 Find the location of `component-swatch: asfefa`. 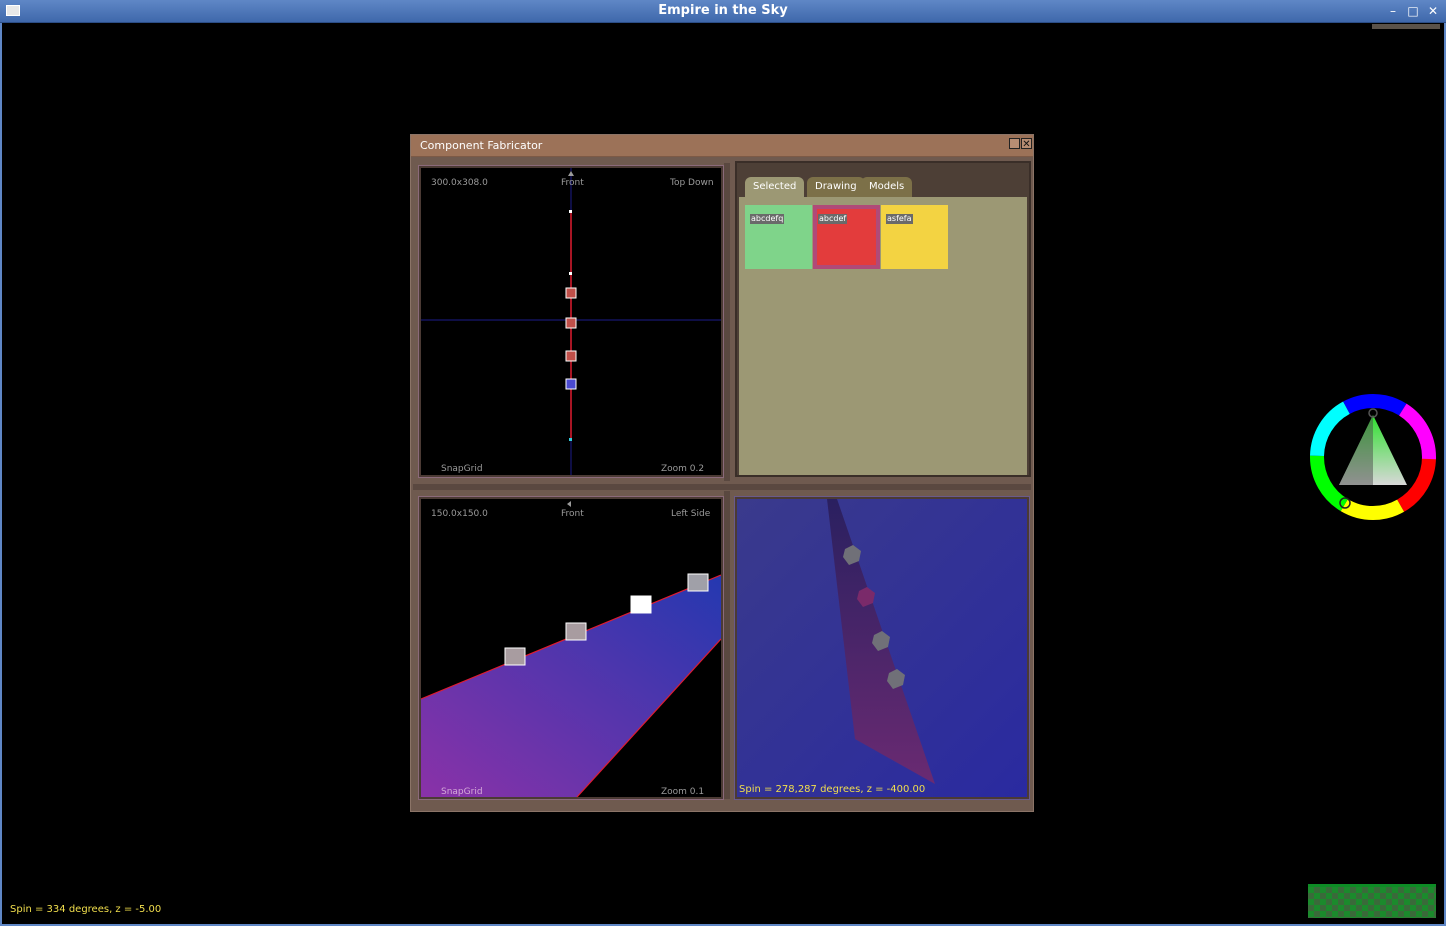

component-swatch: asfefa is located at coordinates (914, 237).